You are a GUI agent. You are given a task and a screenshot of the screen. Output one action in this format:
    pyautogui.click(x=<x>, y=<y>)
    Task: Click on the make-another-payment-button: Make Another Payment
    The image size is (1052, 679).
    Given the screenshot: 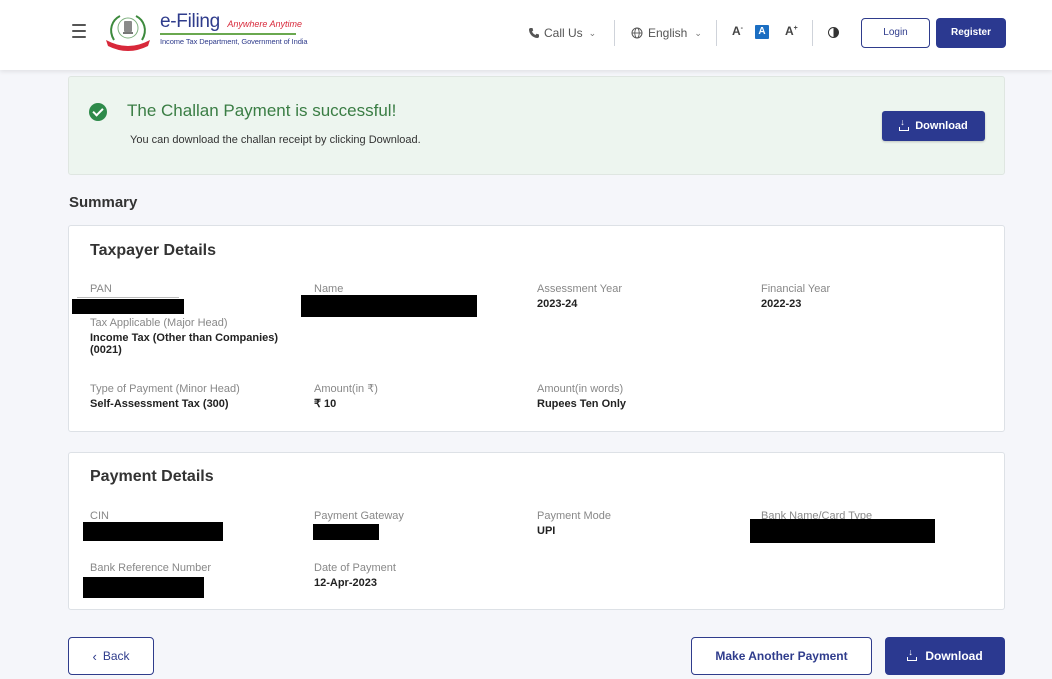 What is the action you would take?
    pyautogui.click(x=781, y=656)
    